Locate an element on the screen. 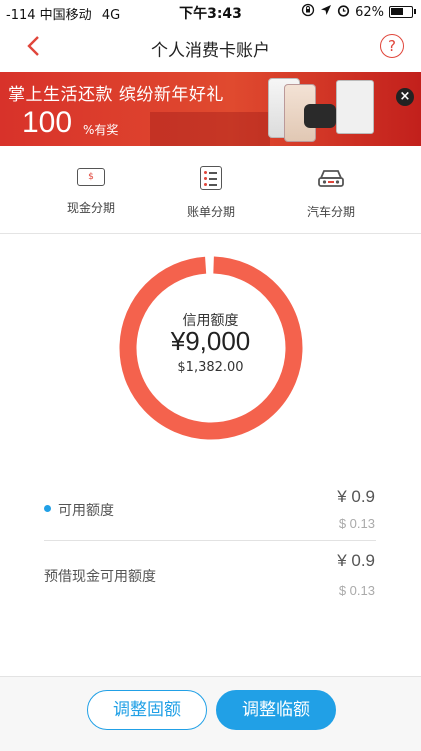  adjust-temp-limit-button: 调整临额 is located at coordinates (276, 710).